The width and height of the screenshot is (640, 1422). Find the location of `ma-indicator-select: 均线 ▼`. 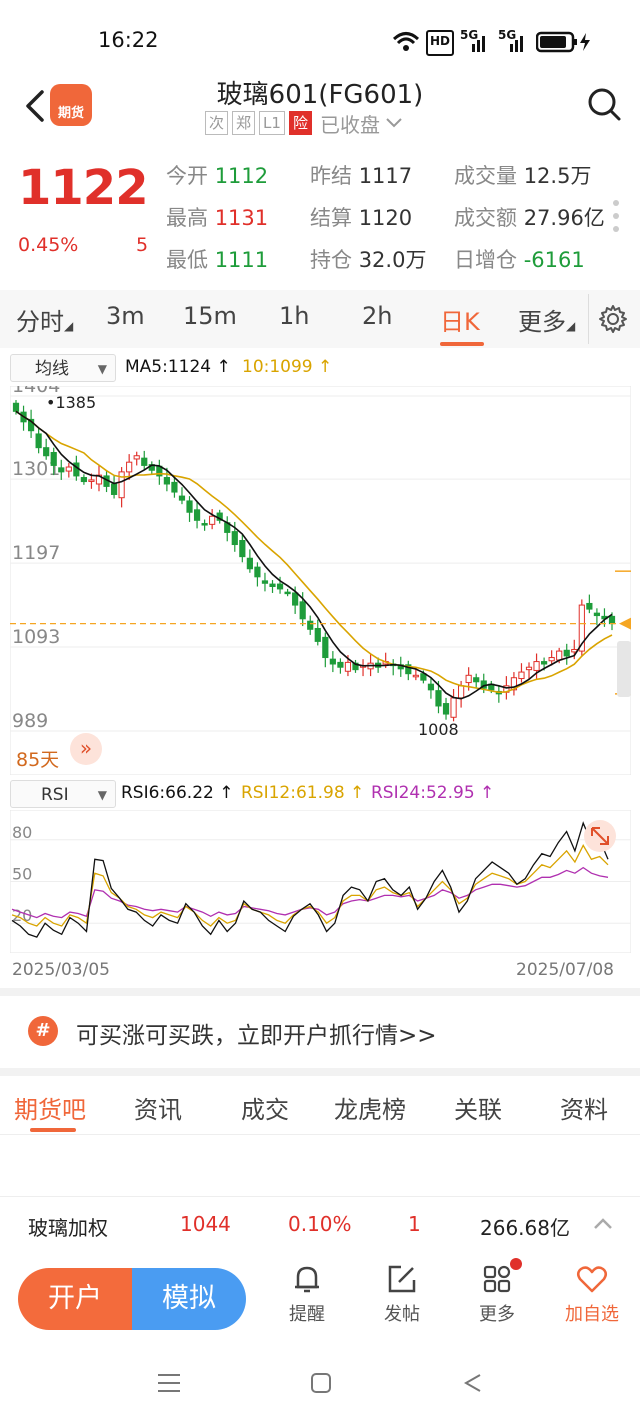

ma-indicator-select: 均线 ▼ is located at coordinates (63, 368).